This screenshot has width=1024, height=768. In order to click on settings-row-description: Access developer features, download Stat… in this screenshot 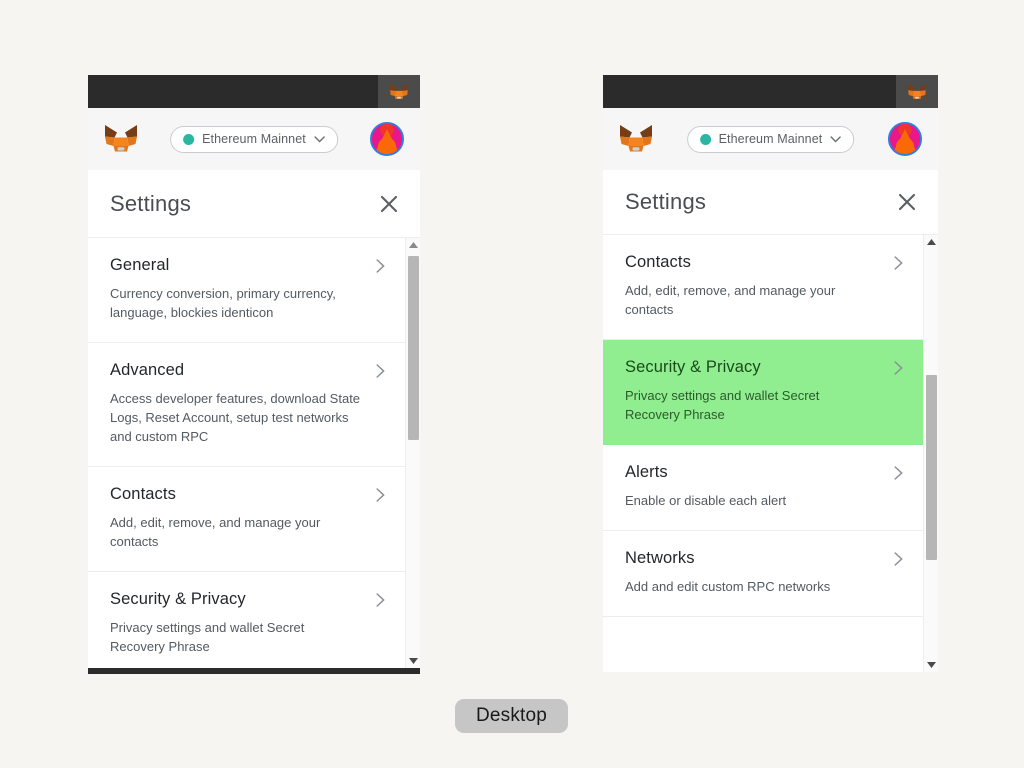, I will do `click(235, 417)`.